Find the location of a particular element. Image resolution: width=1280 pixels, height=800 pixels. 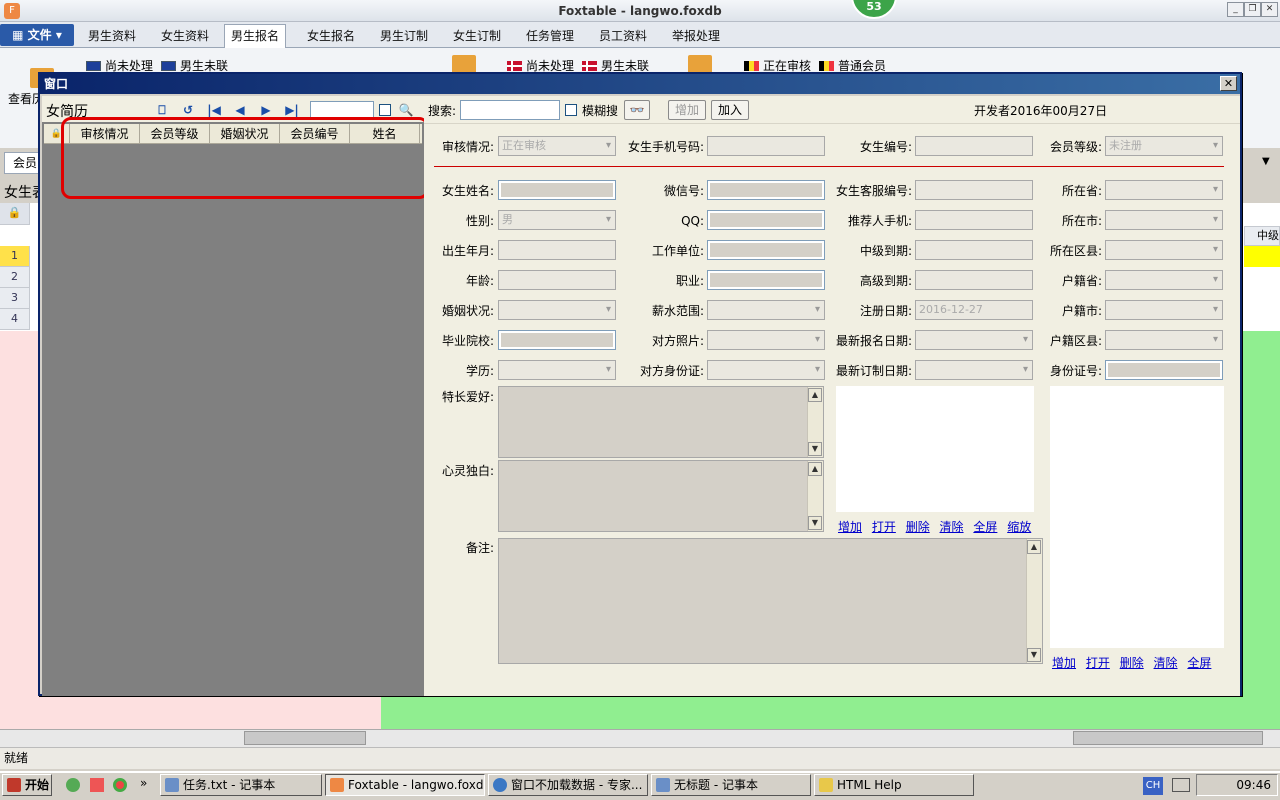

province-select is located at coordinates (1164, 190).